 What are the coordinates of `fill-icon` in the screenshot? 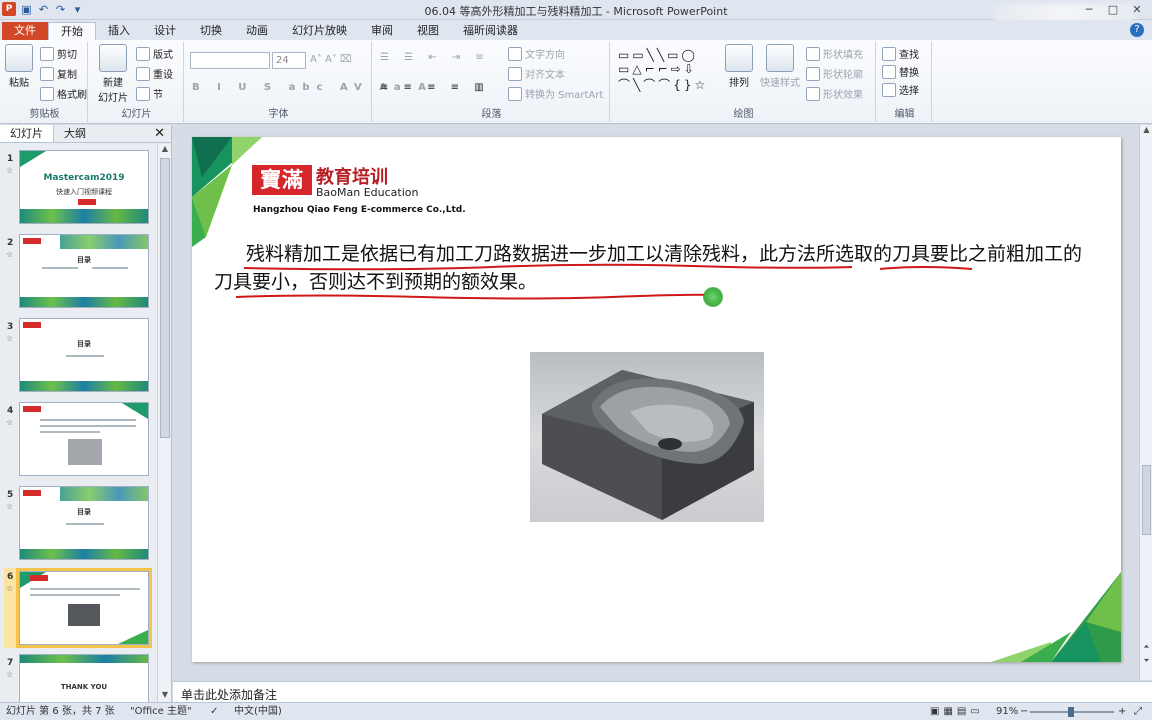 It's located at (813, 53).